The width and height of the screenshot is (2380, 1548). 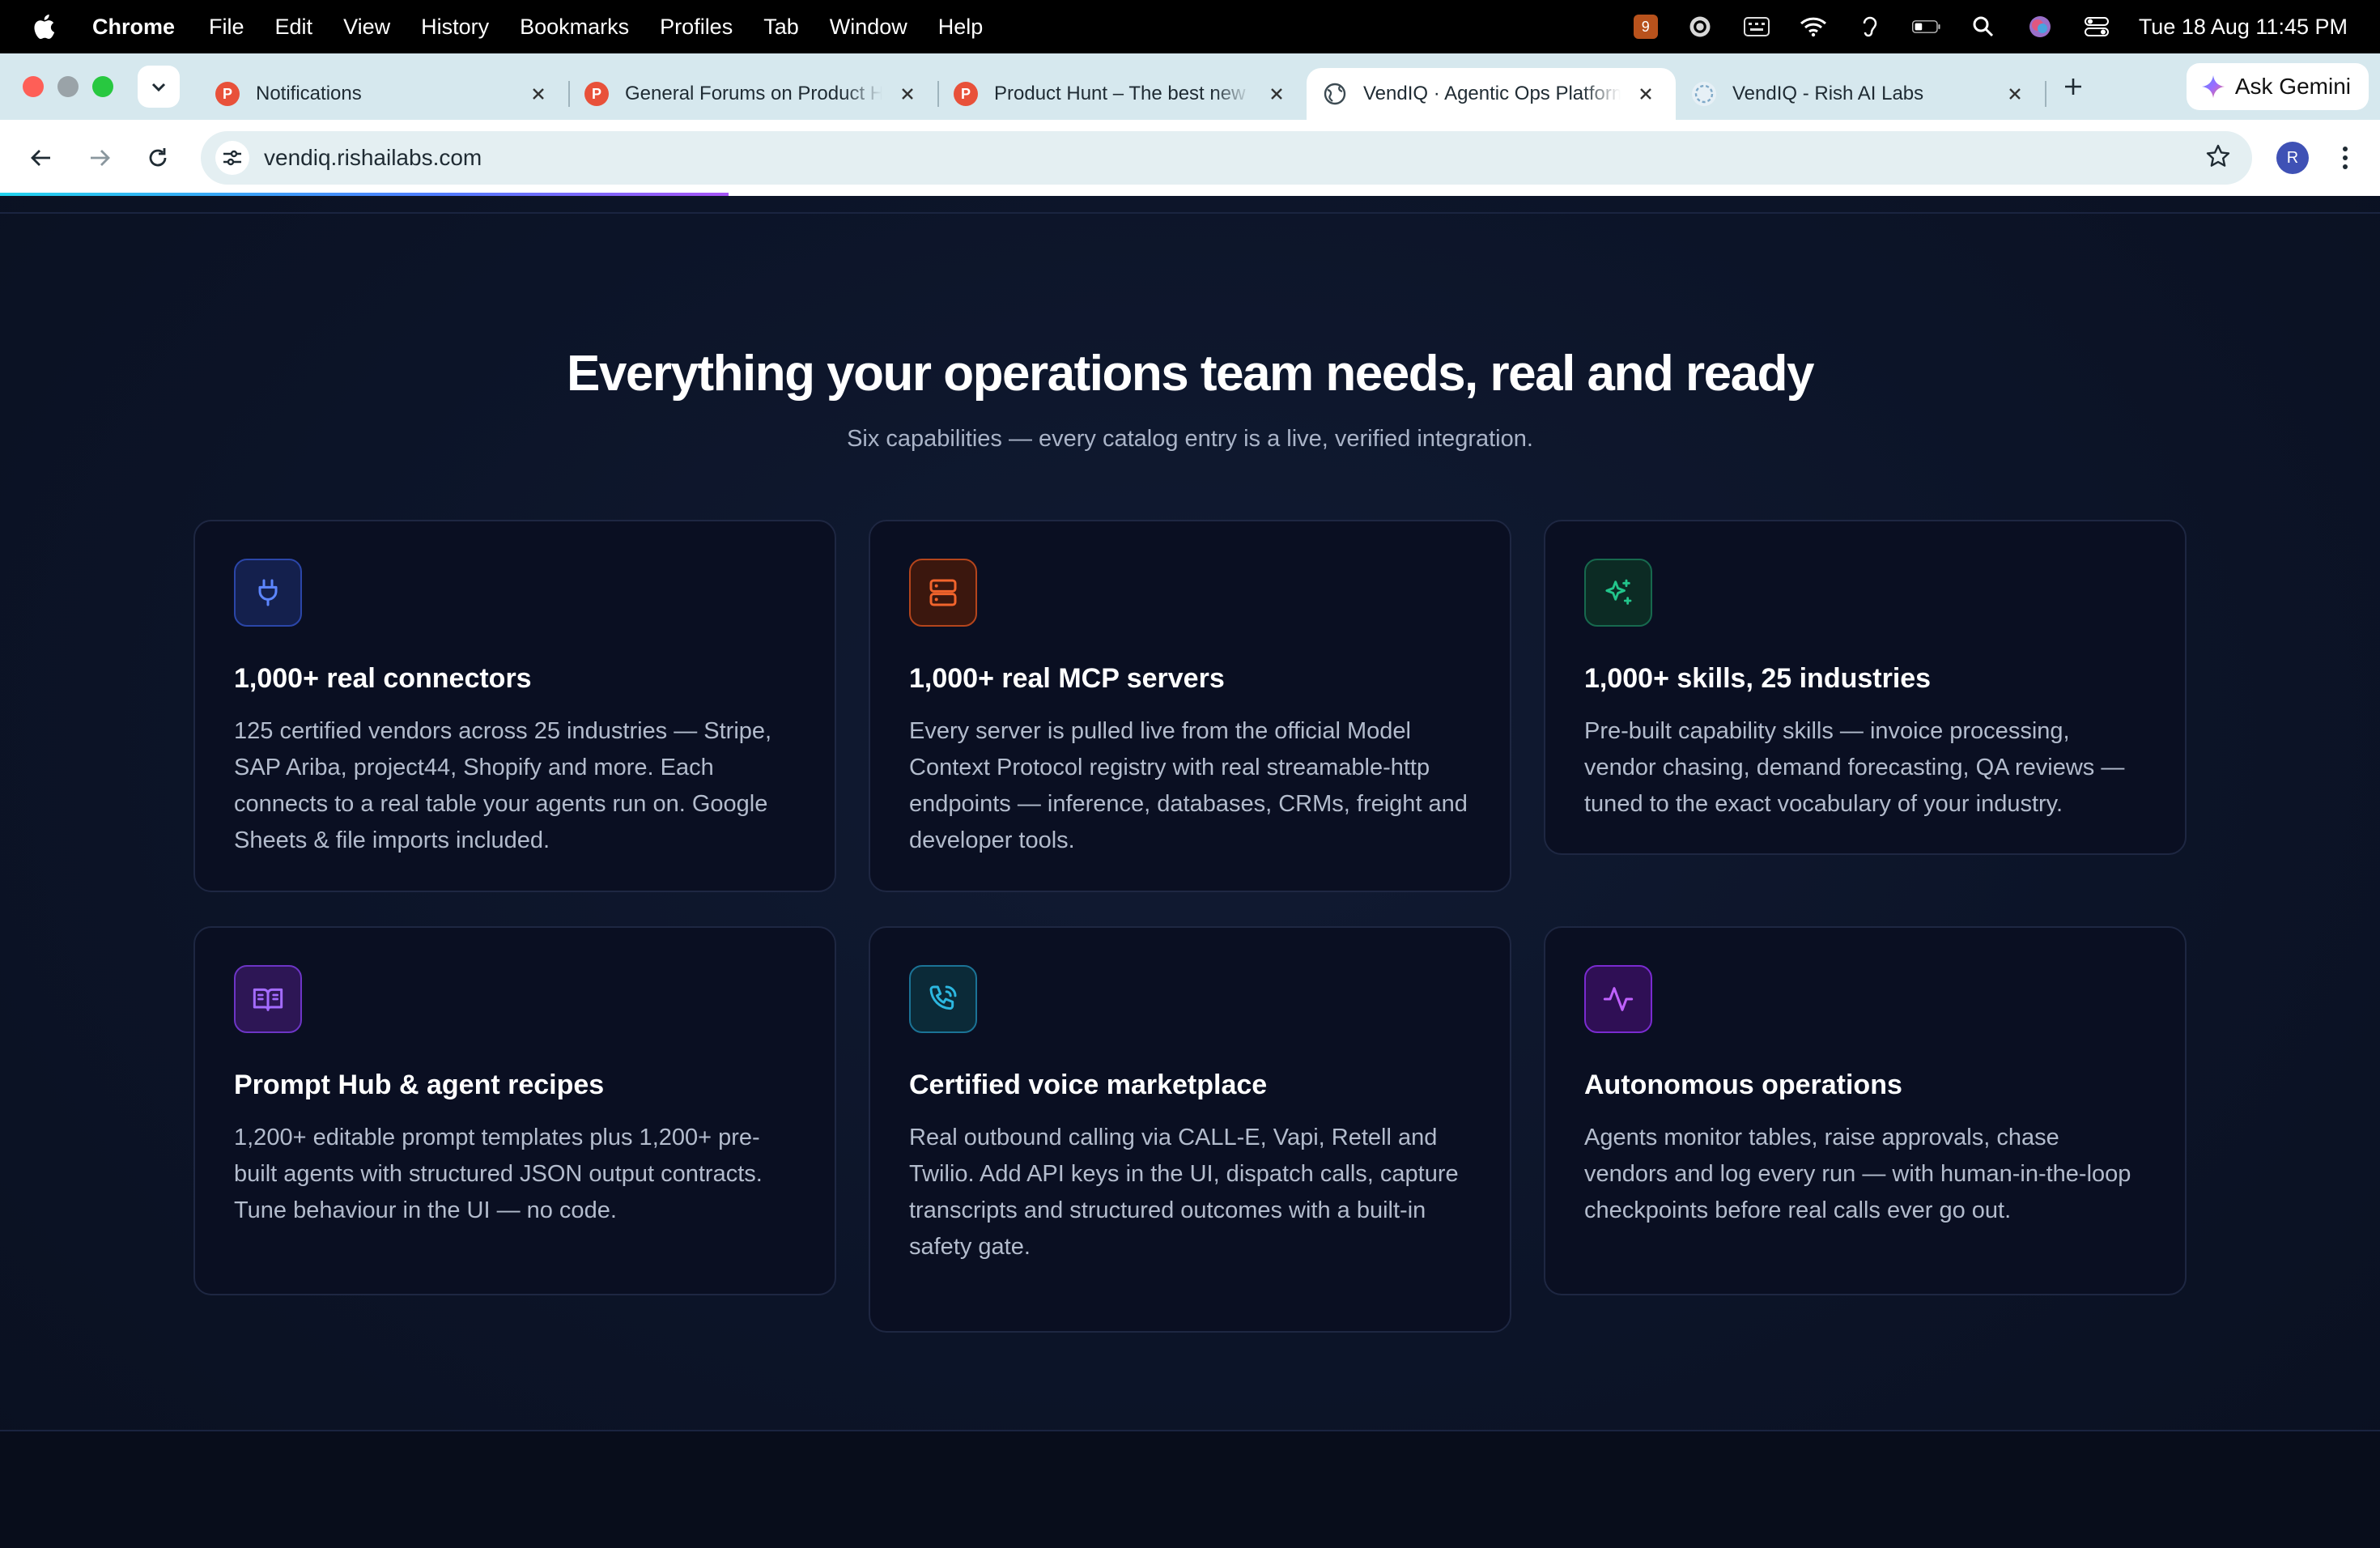 I want to click on apple-logo-icon, so click(x=43, y=27).